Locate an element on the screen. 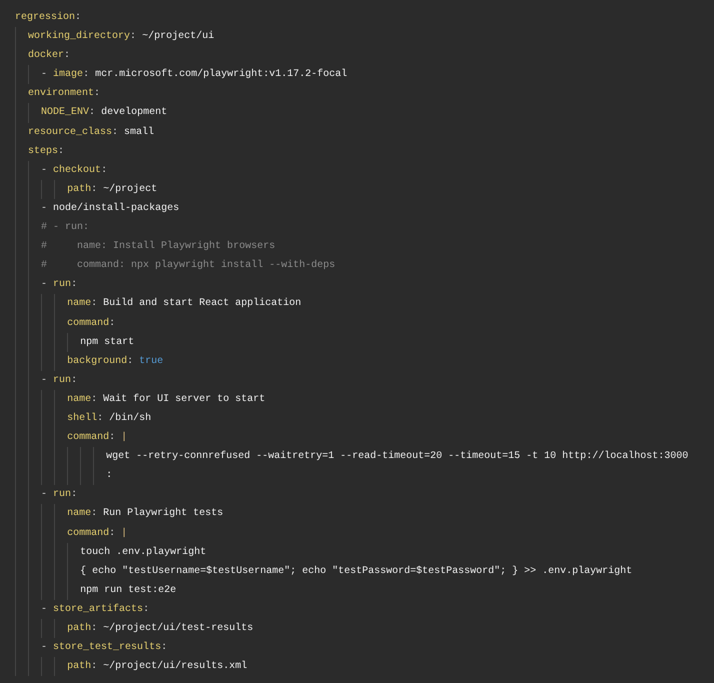 The height and width of the screenshot is (683, 714). code-line: npm start is located at coordinates (107, 343).